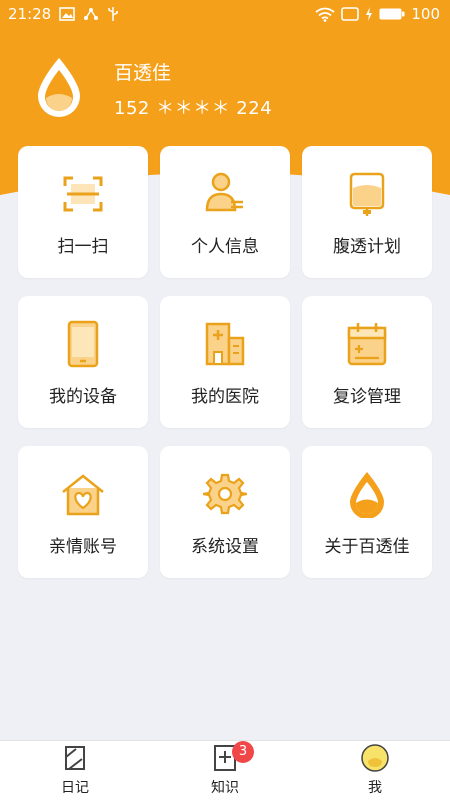  Describe the element at coordinates (83, 547) in the screenshot. I see `tile-label: 亲情账号` at that location.